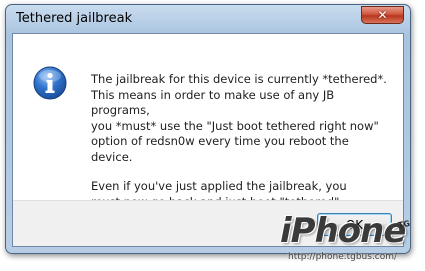 This screenshot has width=425, height=271. I want to click on info-icon, so click(50, 83).